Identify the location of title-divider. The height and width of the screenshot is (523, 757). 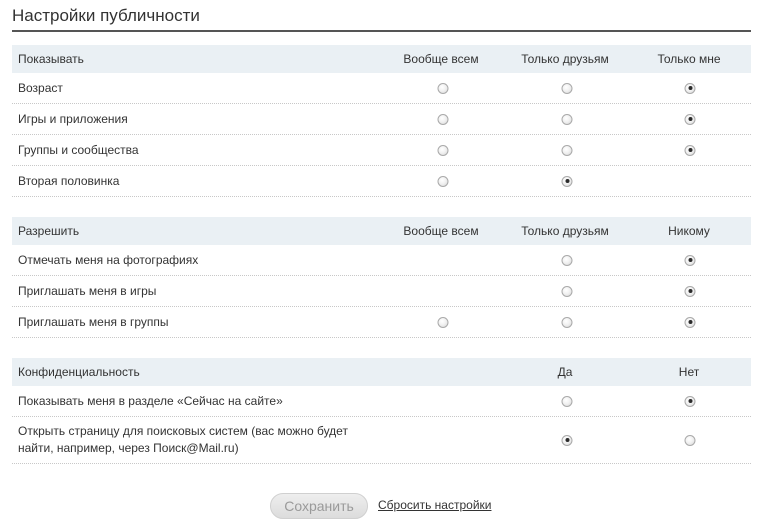
(381, 31).